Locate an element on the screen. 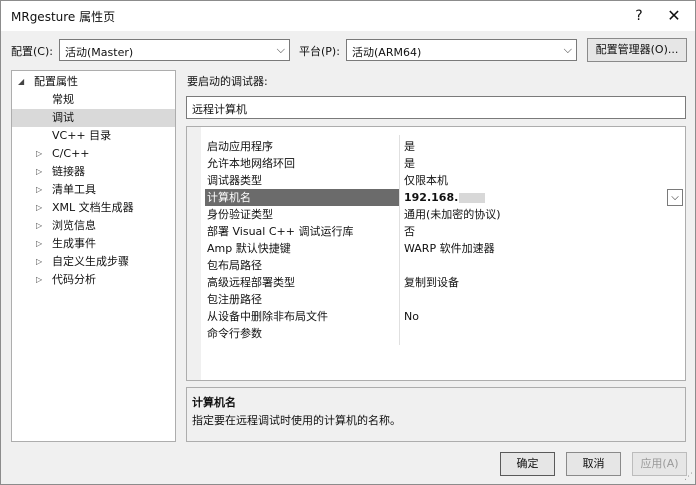  property-value: WARP 软件加速器 is located at coordinates (449, 248).